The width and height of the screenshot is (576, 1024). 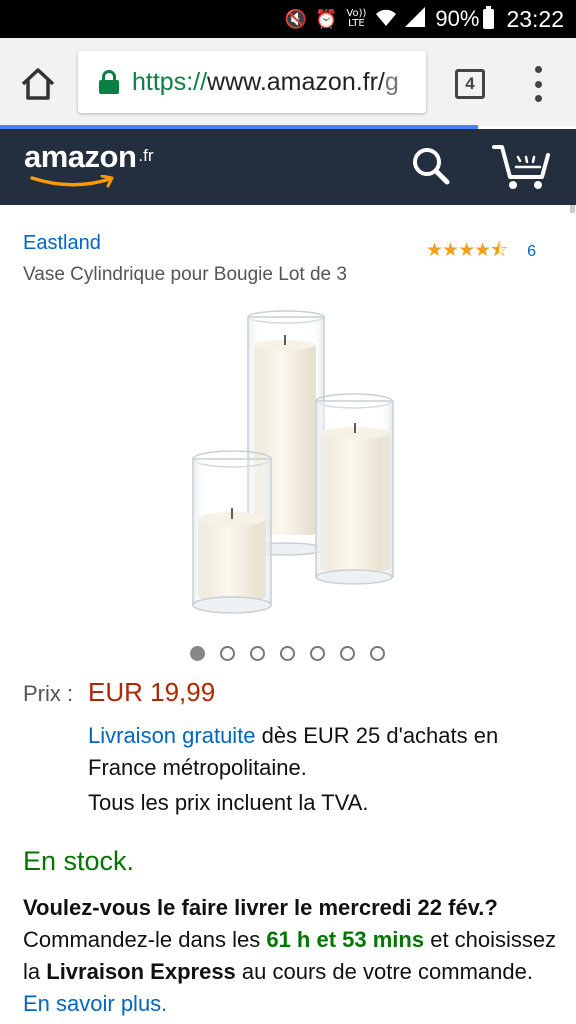 What do you see at coordinates (489, 17) in the screenshot?
I see `battery-icon` at bounding box center [489, 17].